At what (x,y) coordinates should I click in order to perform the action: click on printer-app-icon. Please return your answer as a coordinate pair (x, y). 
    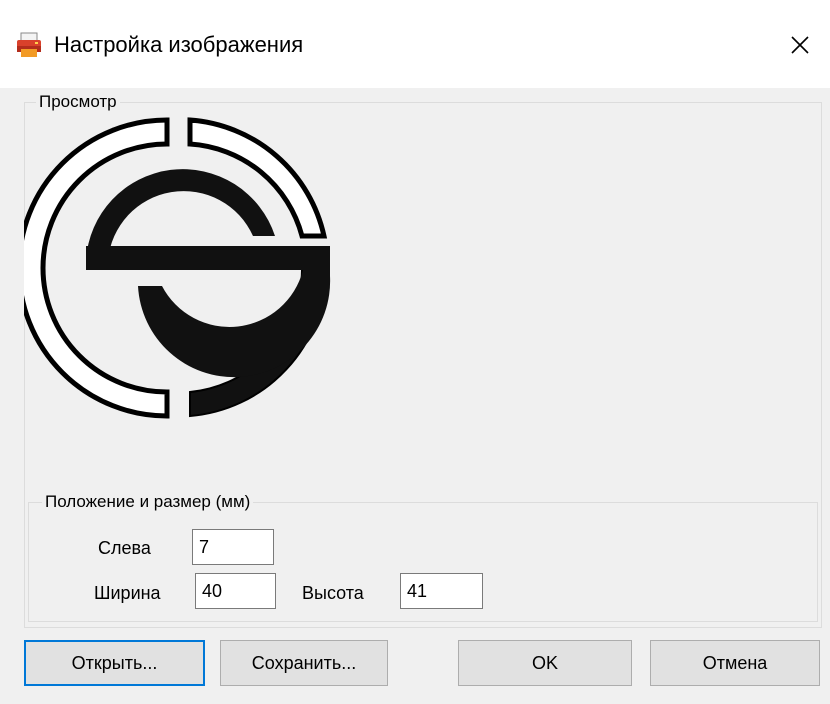
    Looking at the image, I should click on (29, 44).